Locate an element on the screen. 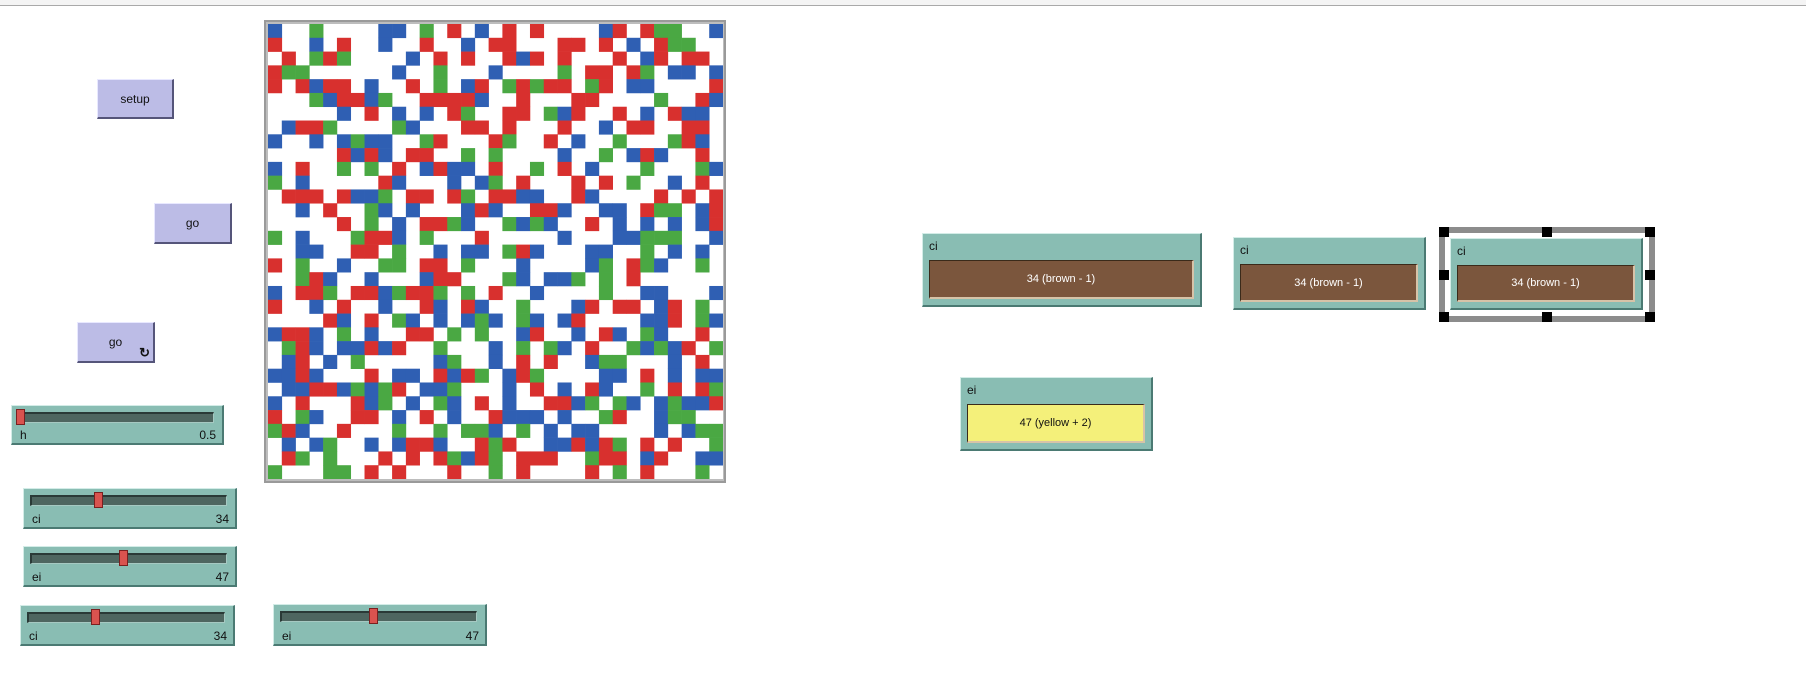 The height and width of the screenshot is (700, 1806). slider-h: h 0.5 is located at coordinates (117, 425).